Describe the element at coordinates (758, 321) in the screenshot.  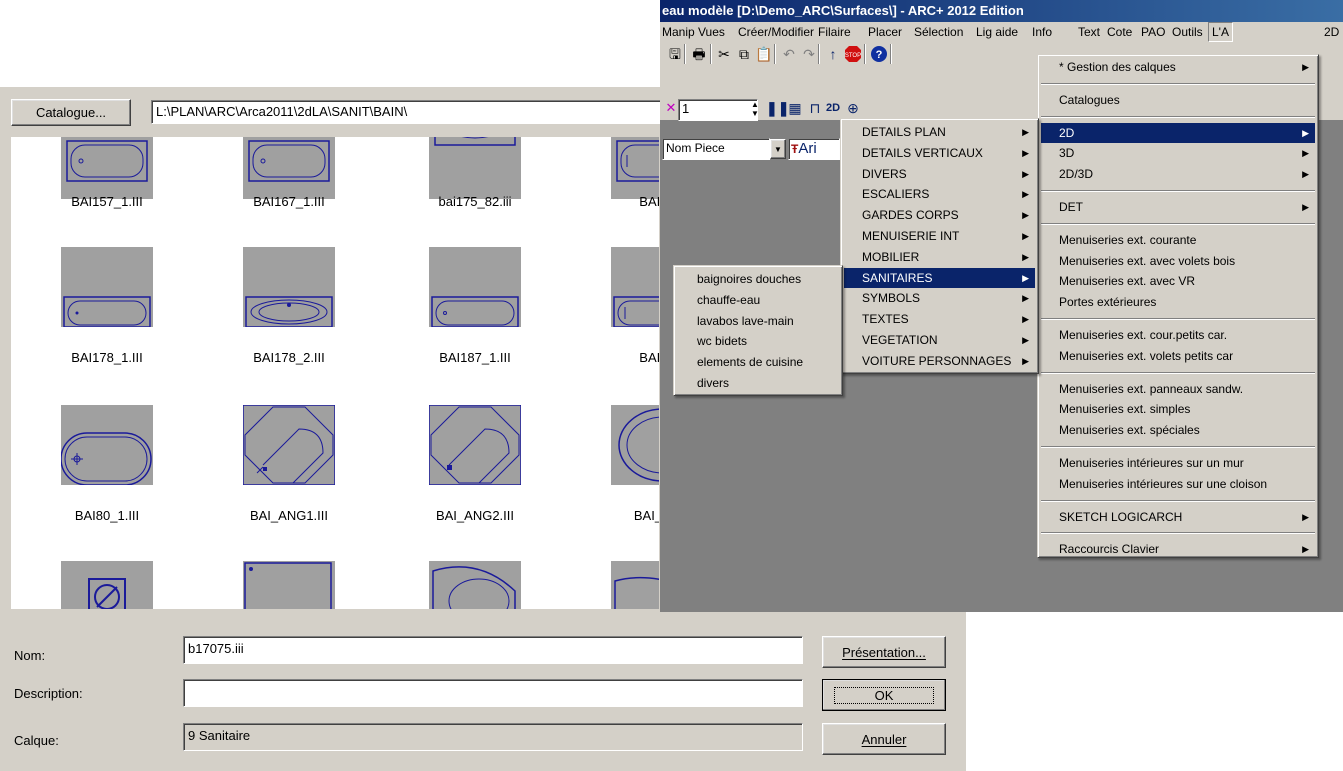
I see `menu-item-lavabos-lave-main: lavabos lave-main` at that location.